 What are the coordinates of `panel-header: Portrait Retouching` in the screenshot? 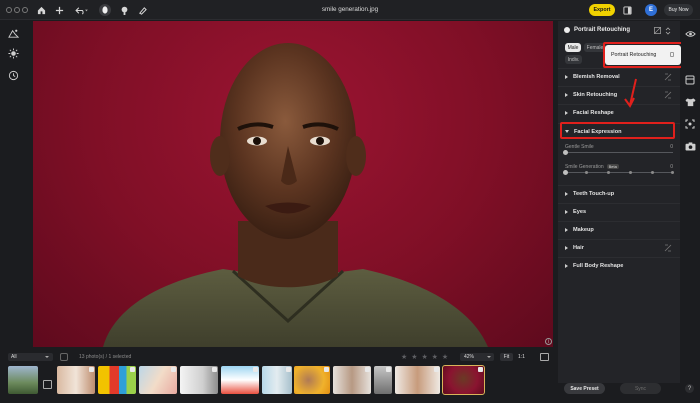 It's located at (597, 30).